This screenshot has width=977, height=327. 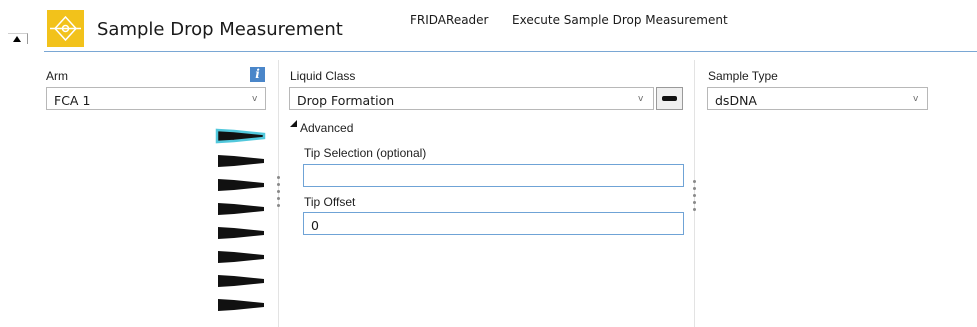 What do you see at coordinates (323, 76) in the screenshot?
I see `liquid-class-label: Liquid Class` at bounding box center [323, 76].